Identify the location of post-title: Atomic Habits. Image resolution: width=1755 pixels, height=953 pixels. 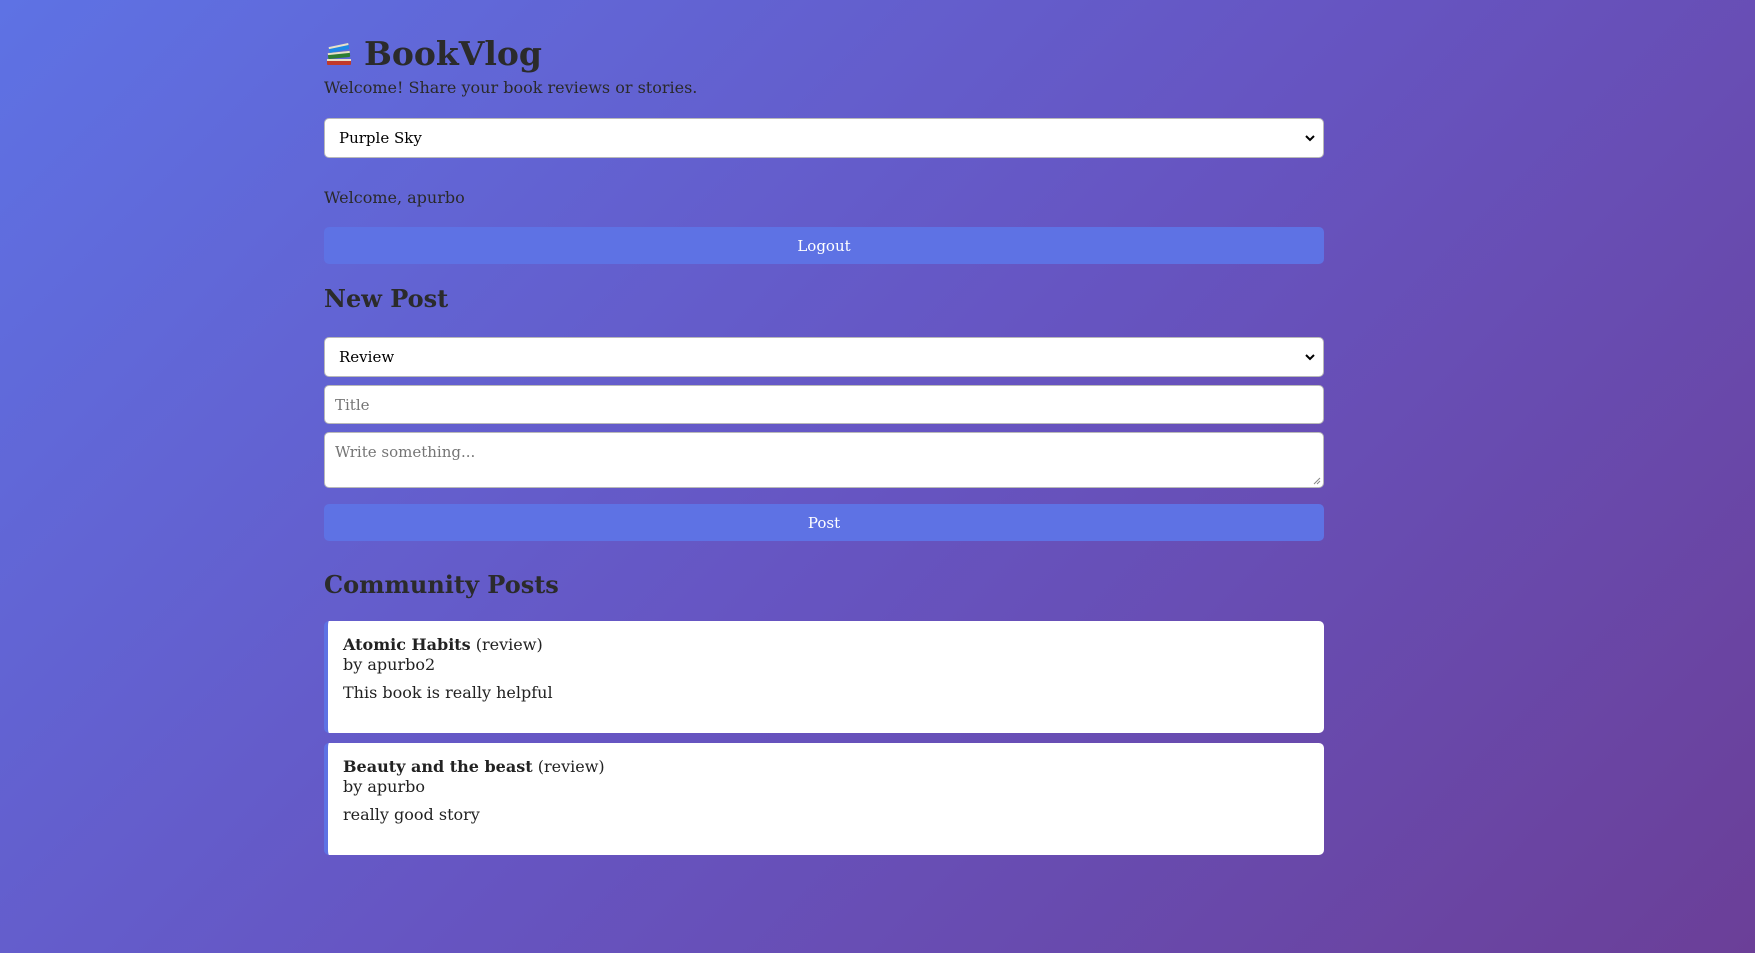
(407, 644).